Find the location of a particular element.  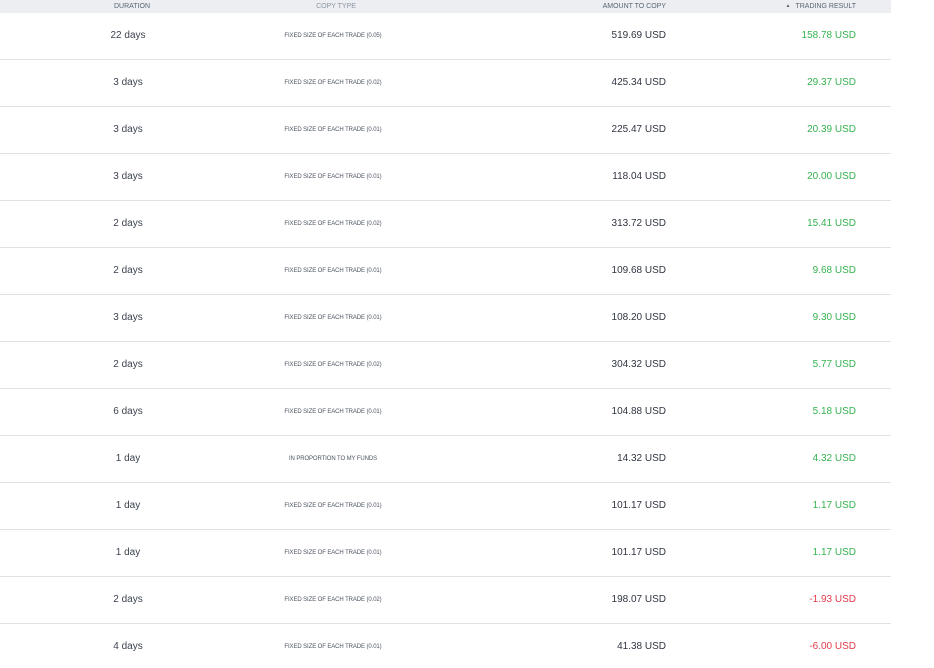

amount-cell: 104.88 USD is located at coordinates (638, 411).